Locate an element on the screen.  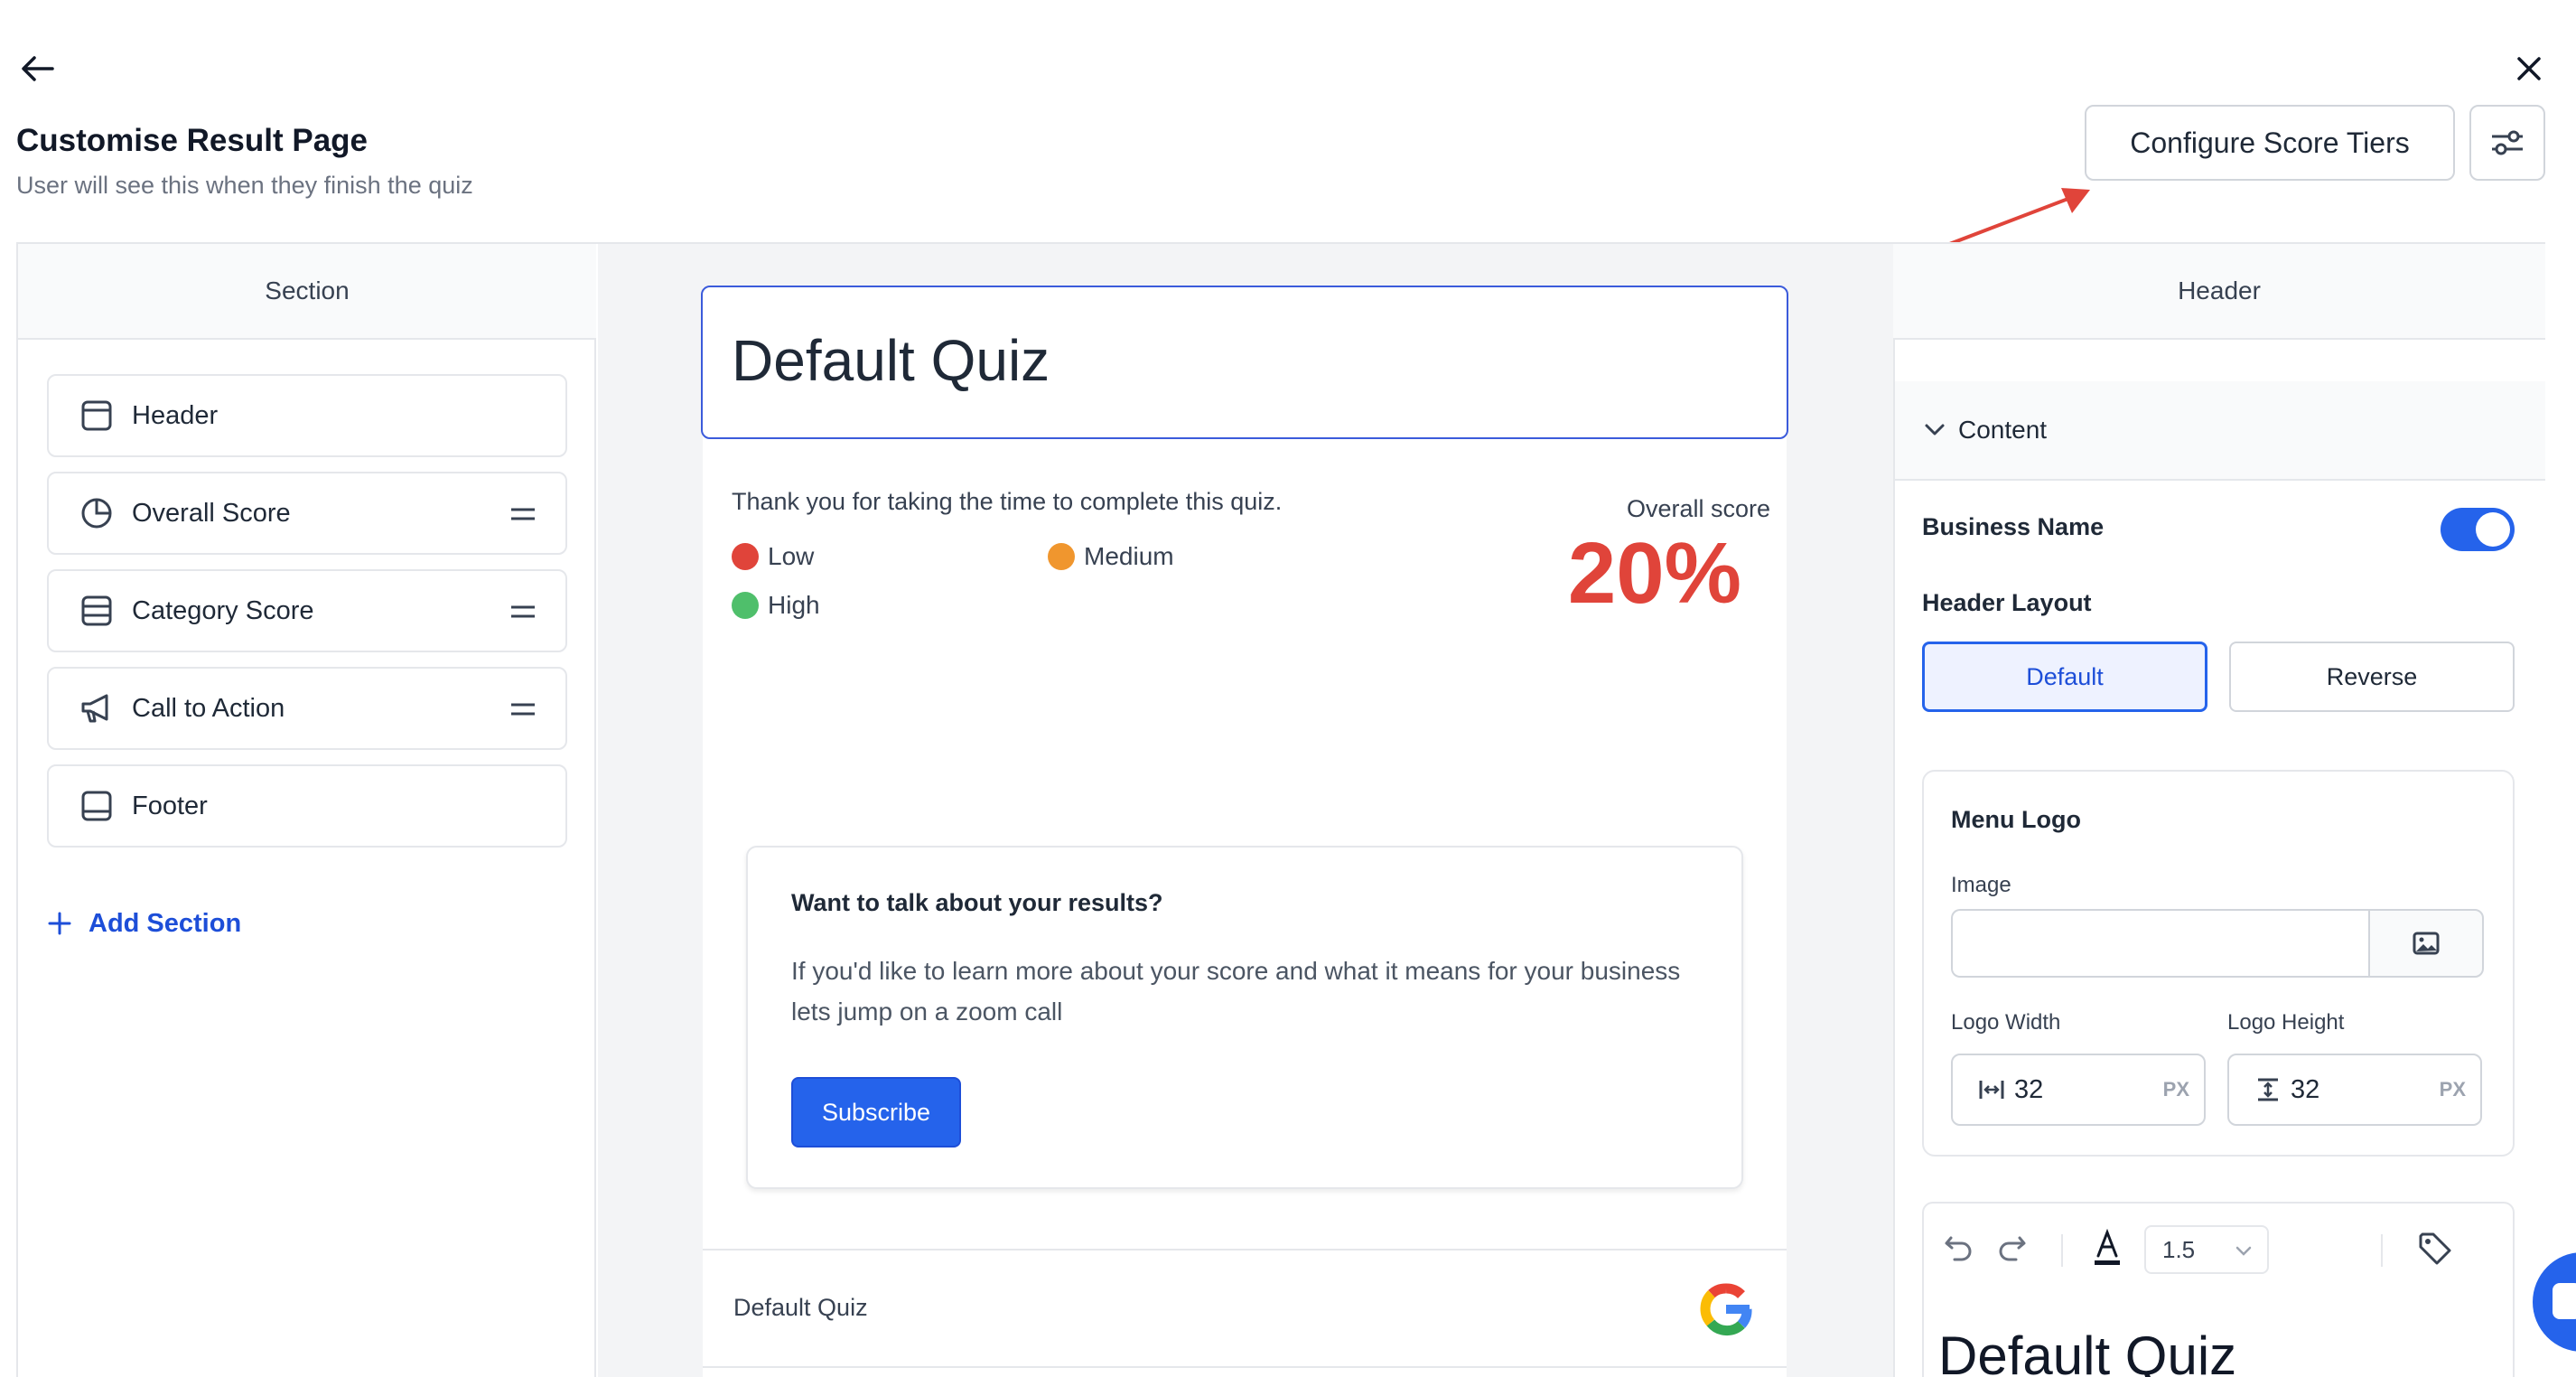
legend-label: High is located at coordinates (794, 605).